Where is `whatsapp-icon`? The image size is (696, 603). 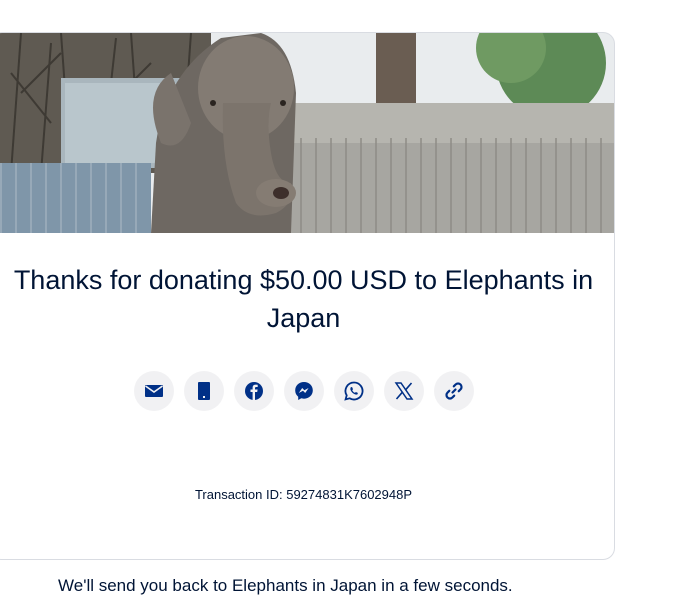
whatsapp-icon is located at coordinates (354, 391).